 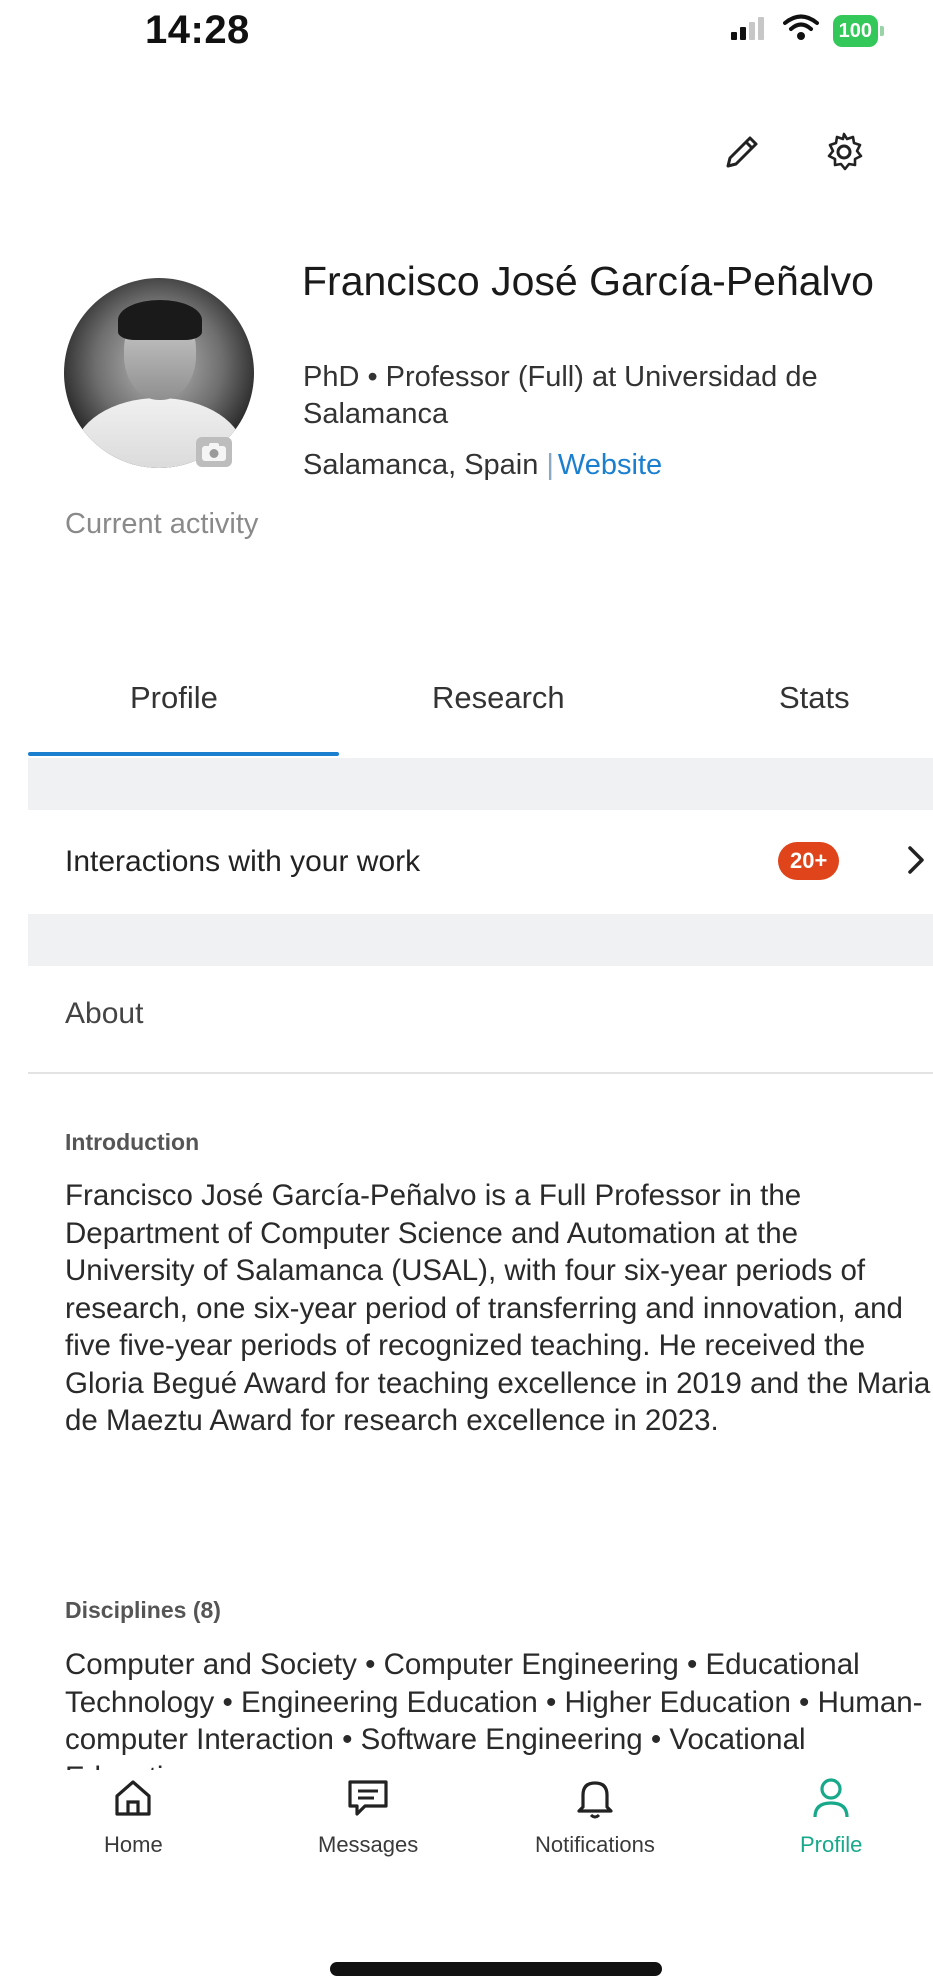 What do you see at coordinates (498, 698) in the screenshot?
I see `tab-research: Research` at bounding box center [498, 698].